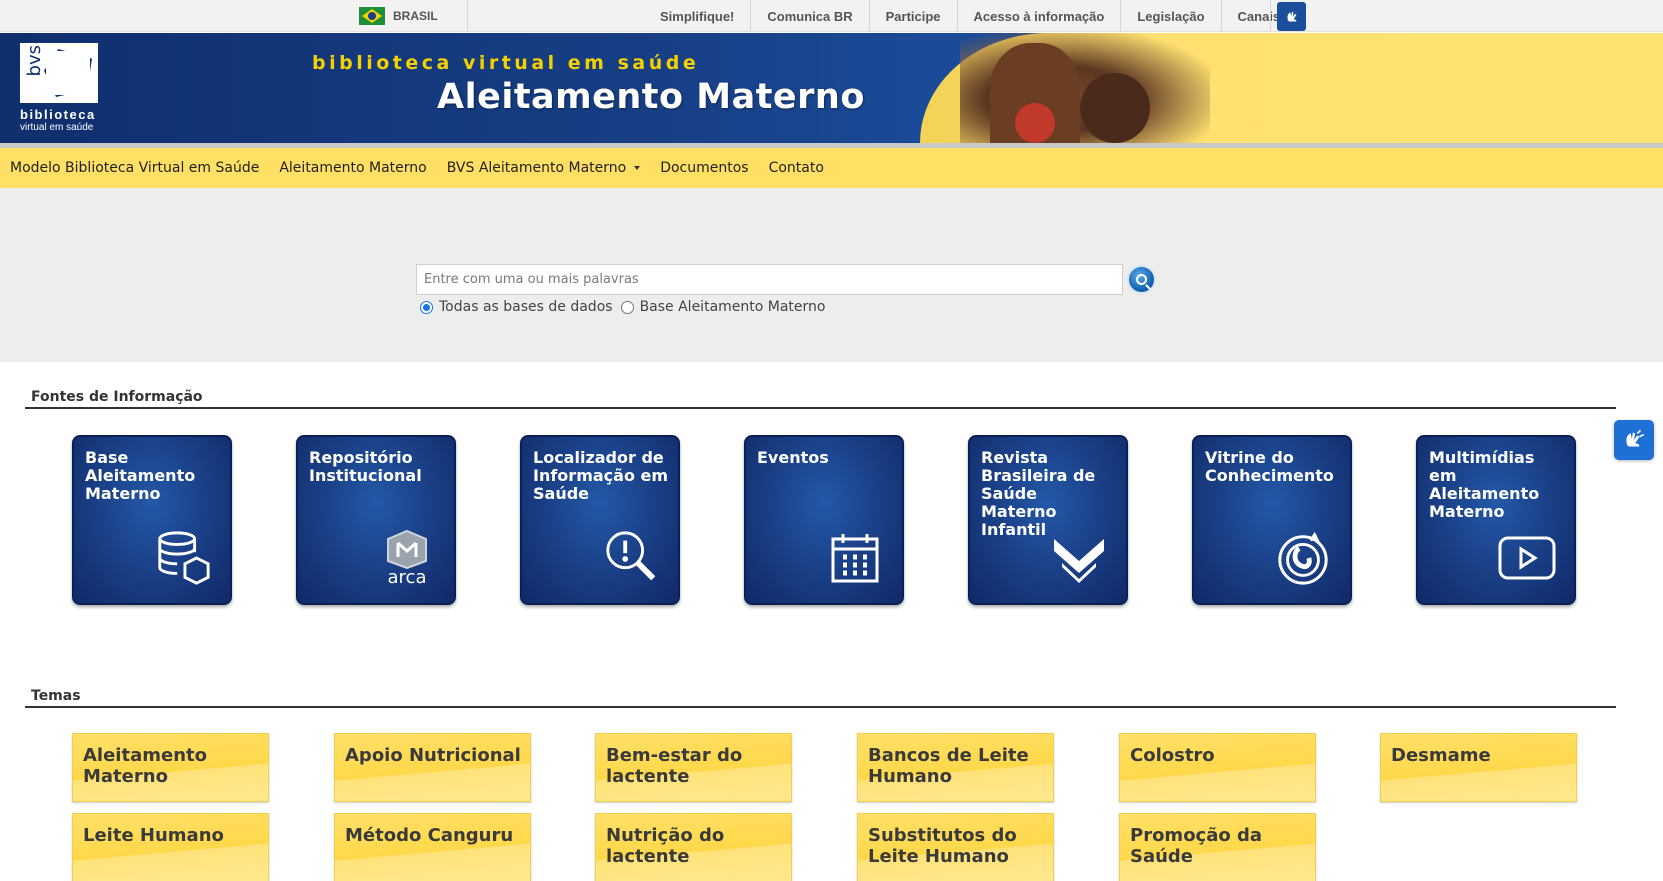 The width and height of the screenshot is (1663, 881). Describe the element at coordinates (733, 307) in the screenshot. I see `radio-base-aleitamento-label: Base Aleitamento Materno` at that location.